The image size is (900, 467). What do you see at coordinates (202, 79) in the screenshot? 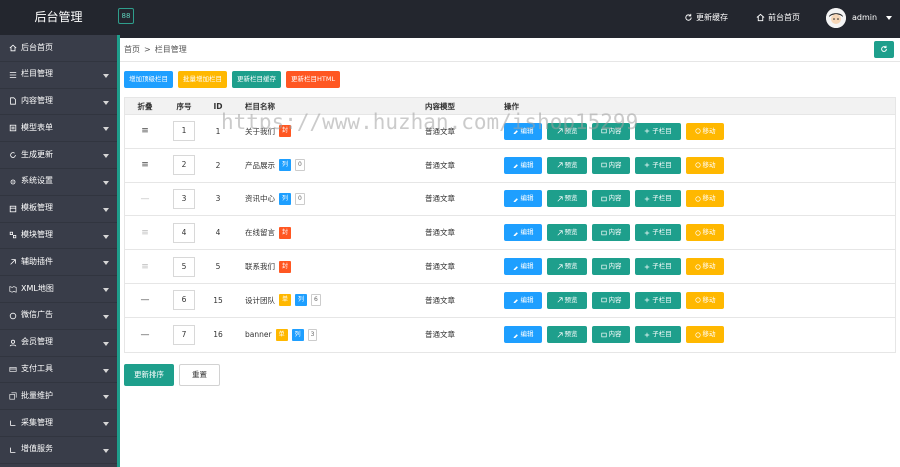
I see `action-button-1: 批量增加栏目` at bounding box center [202, 79].